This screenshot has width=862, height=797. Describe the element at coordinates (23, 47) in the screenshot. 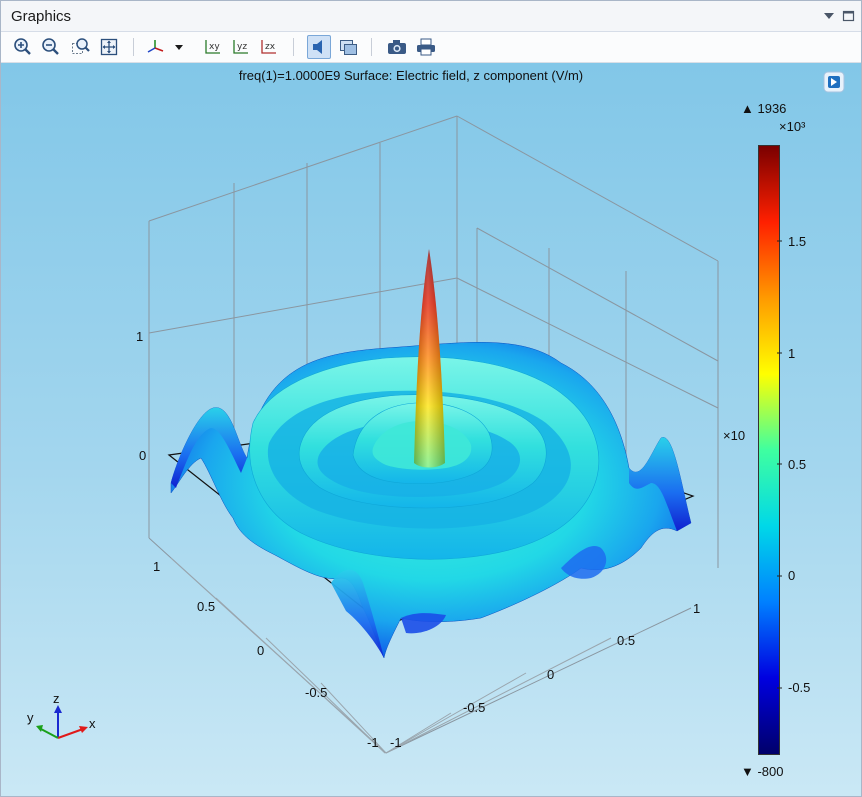

I see `zoom-in-icon` at that location.